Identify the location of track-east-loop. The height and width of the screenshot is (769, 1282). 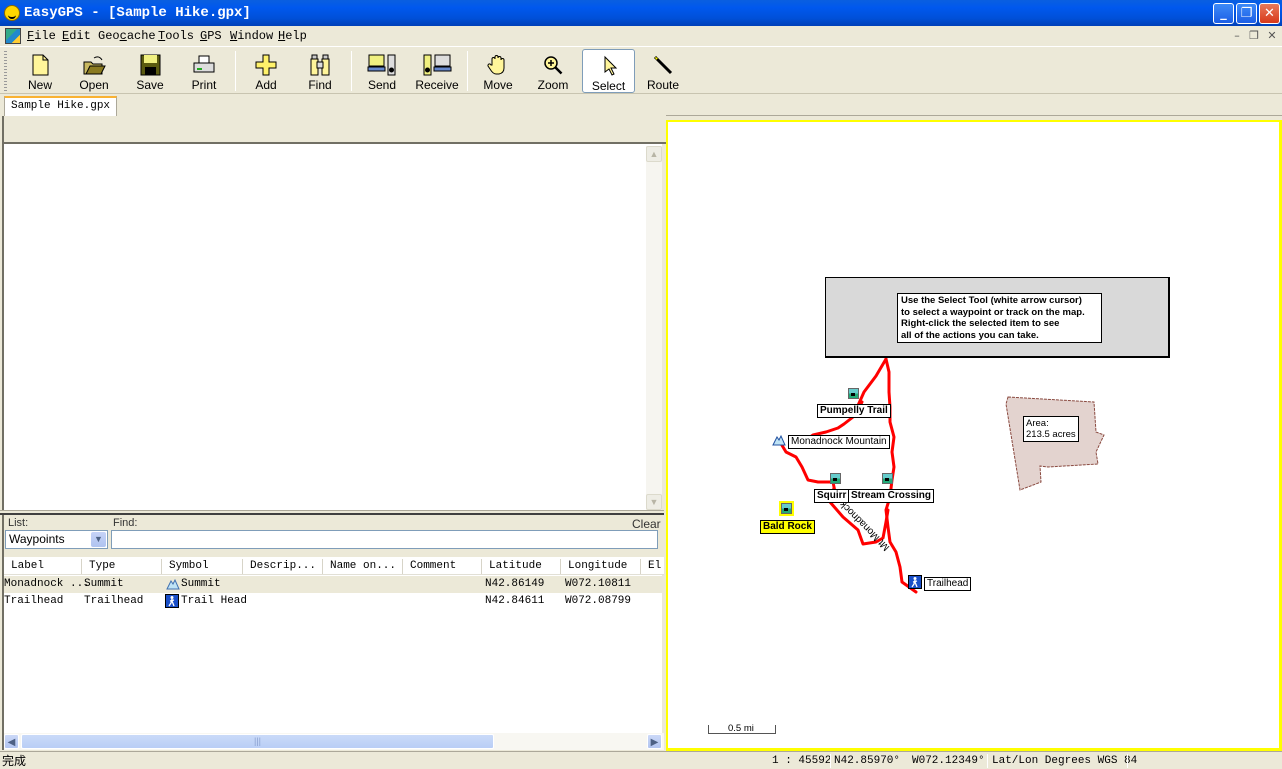
(842, 400).